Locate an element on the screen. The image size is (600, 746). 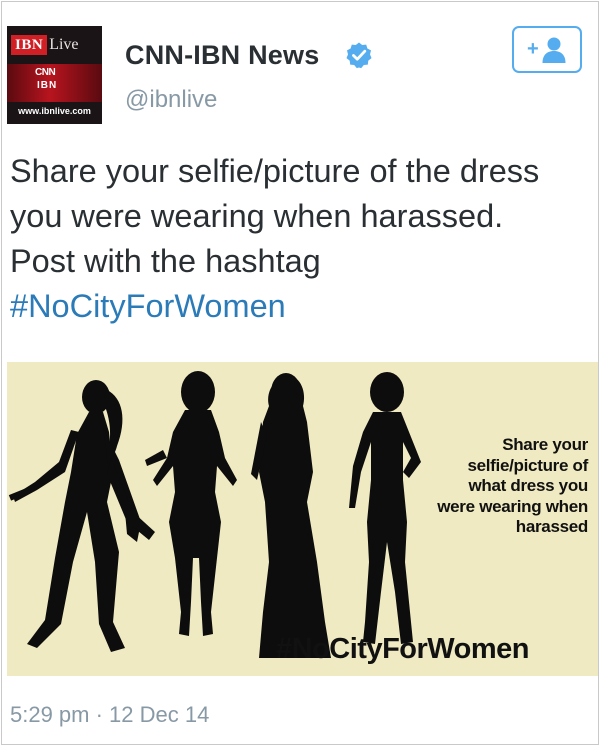
media-hashtag: #NoCityForWomen is located at coordinates (402, 649).